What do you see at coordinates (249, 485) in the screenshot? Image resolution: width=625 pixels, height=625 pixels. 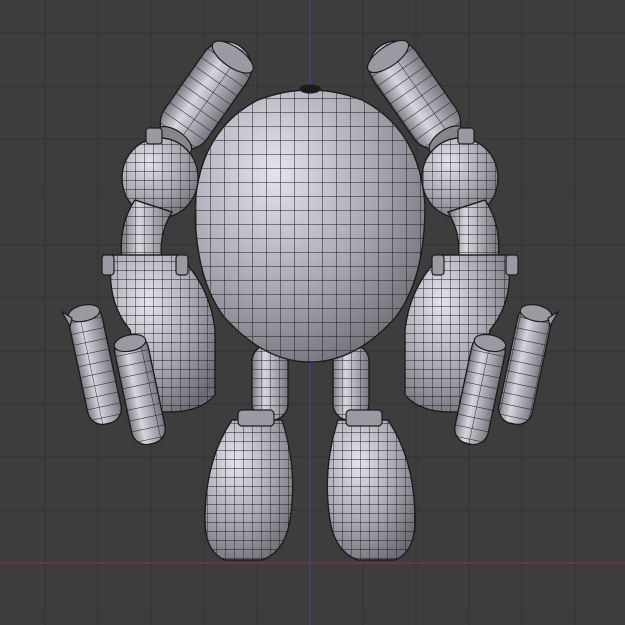 I see `left-foot` at bounding box center [249, 485].